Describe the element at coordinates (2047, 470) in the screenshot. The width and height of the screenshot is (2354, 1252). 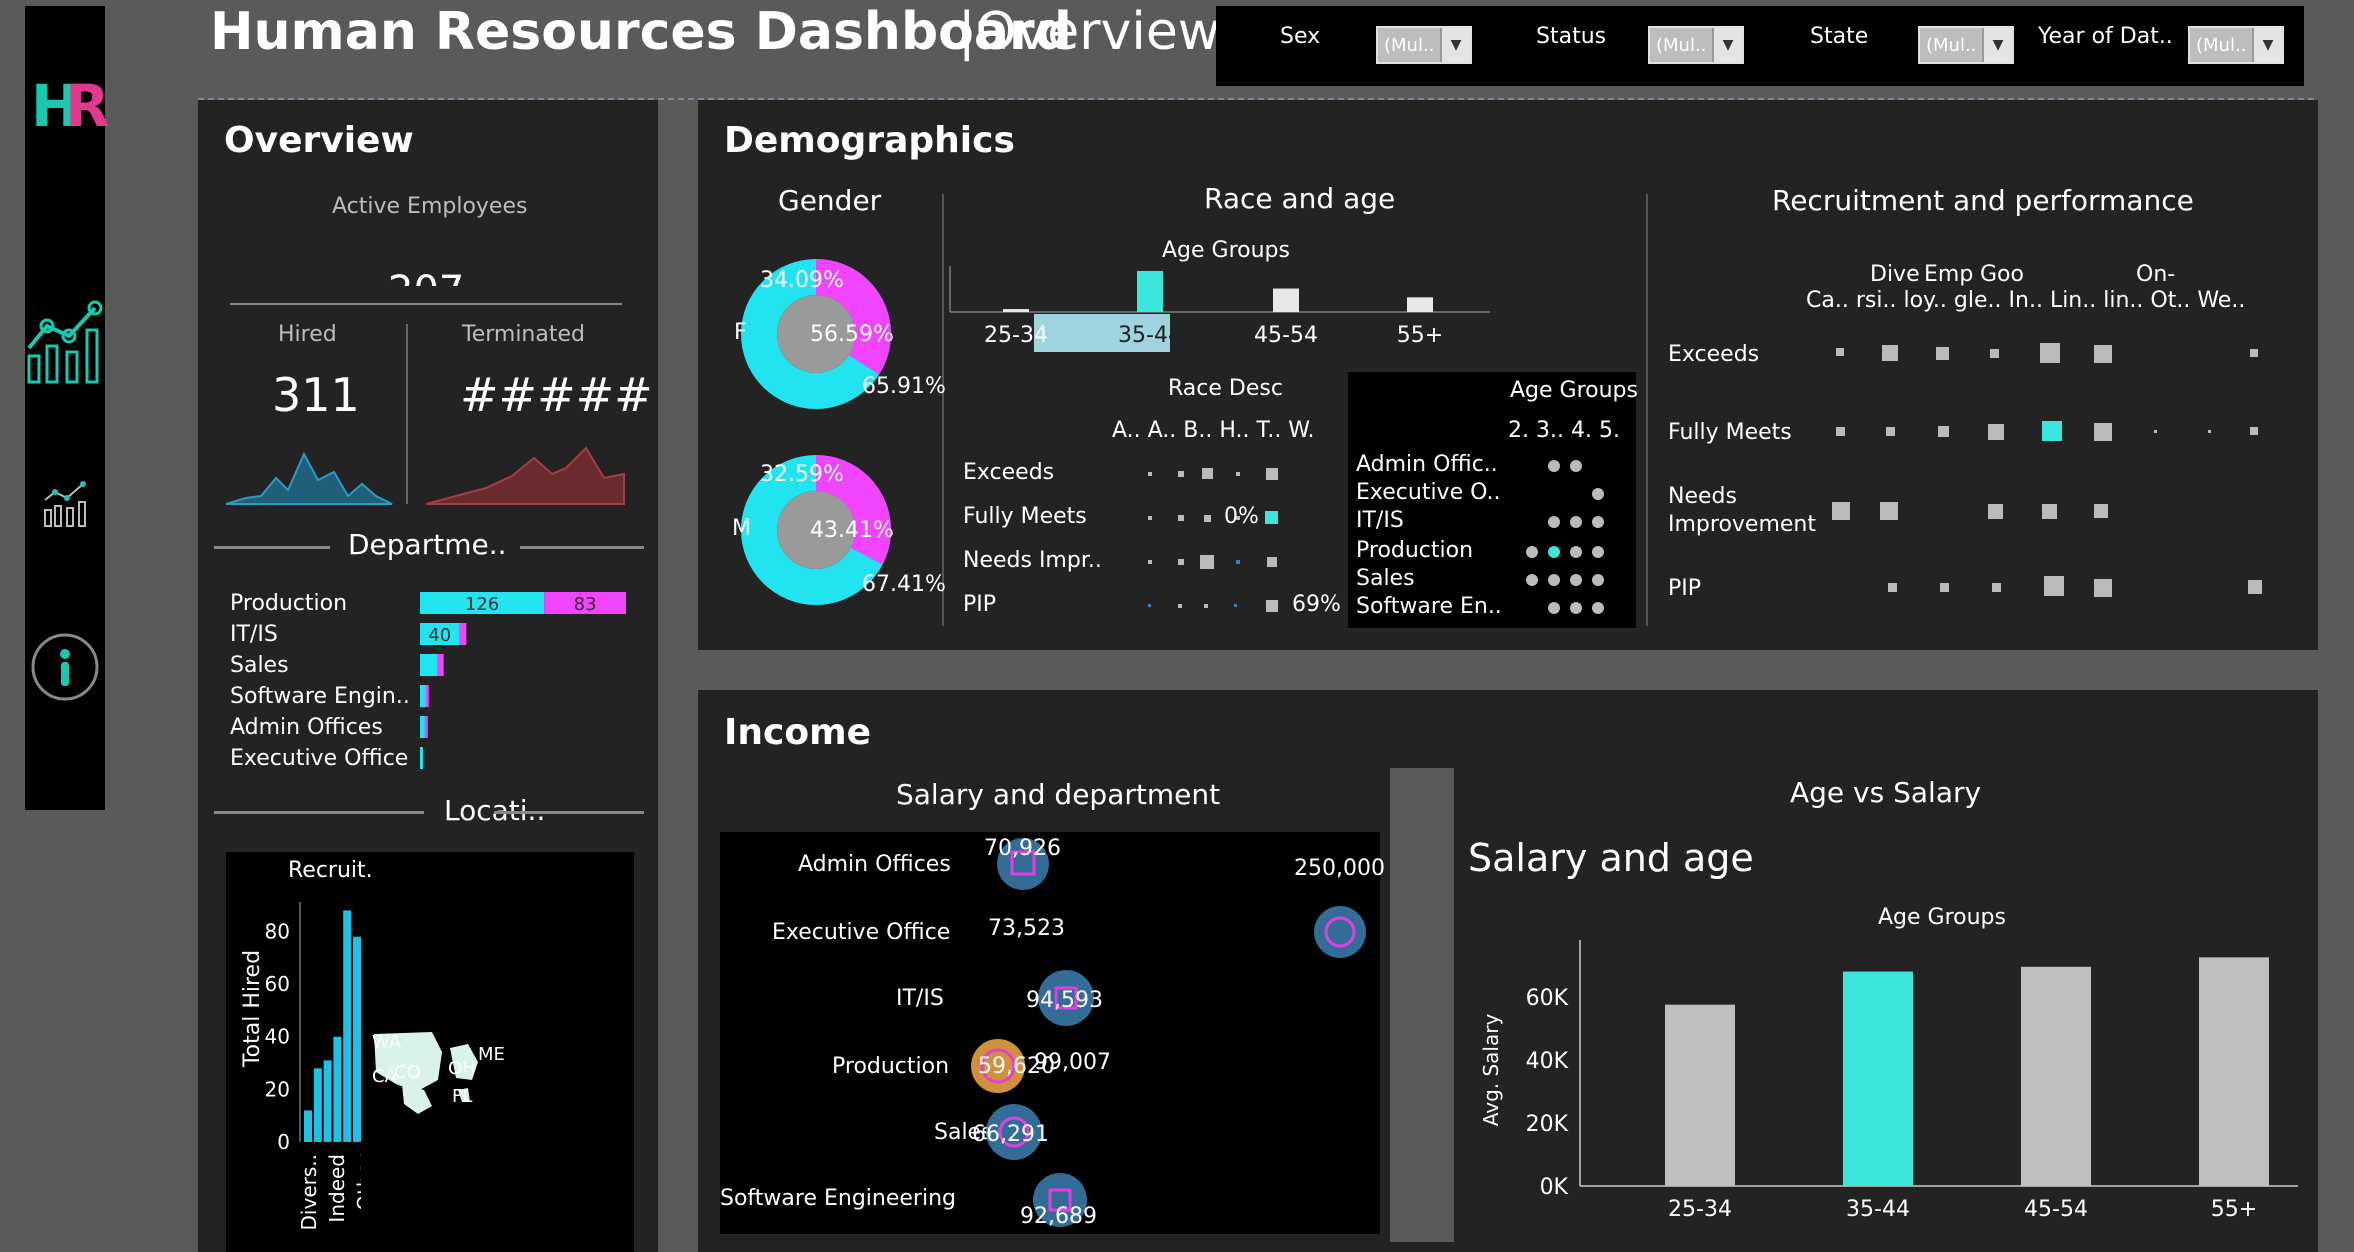
I see `recruit-performance-matrix` at that location.